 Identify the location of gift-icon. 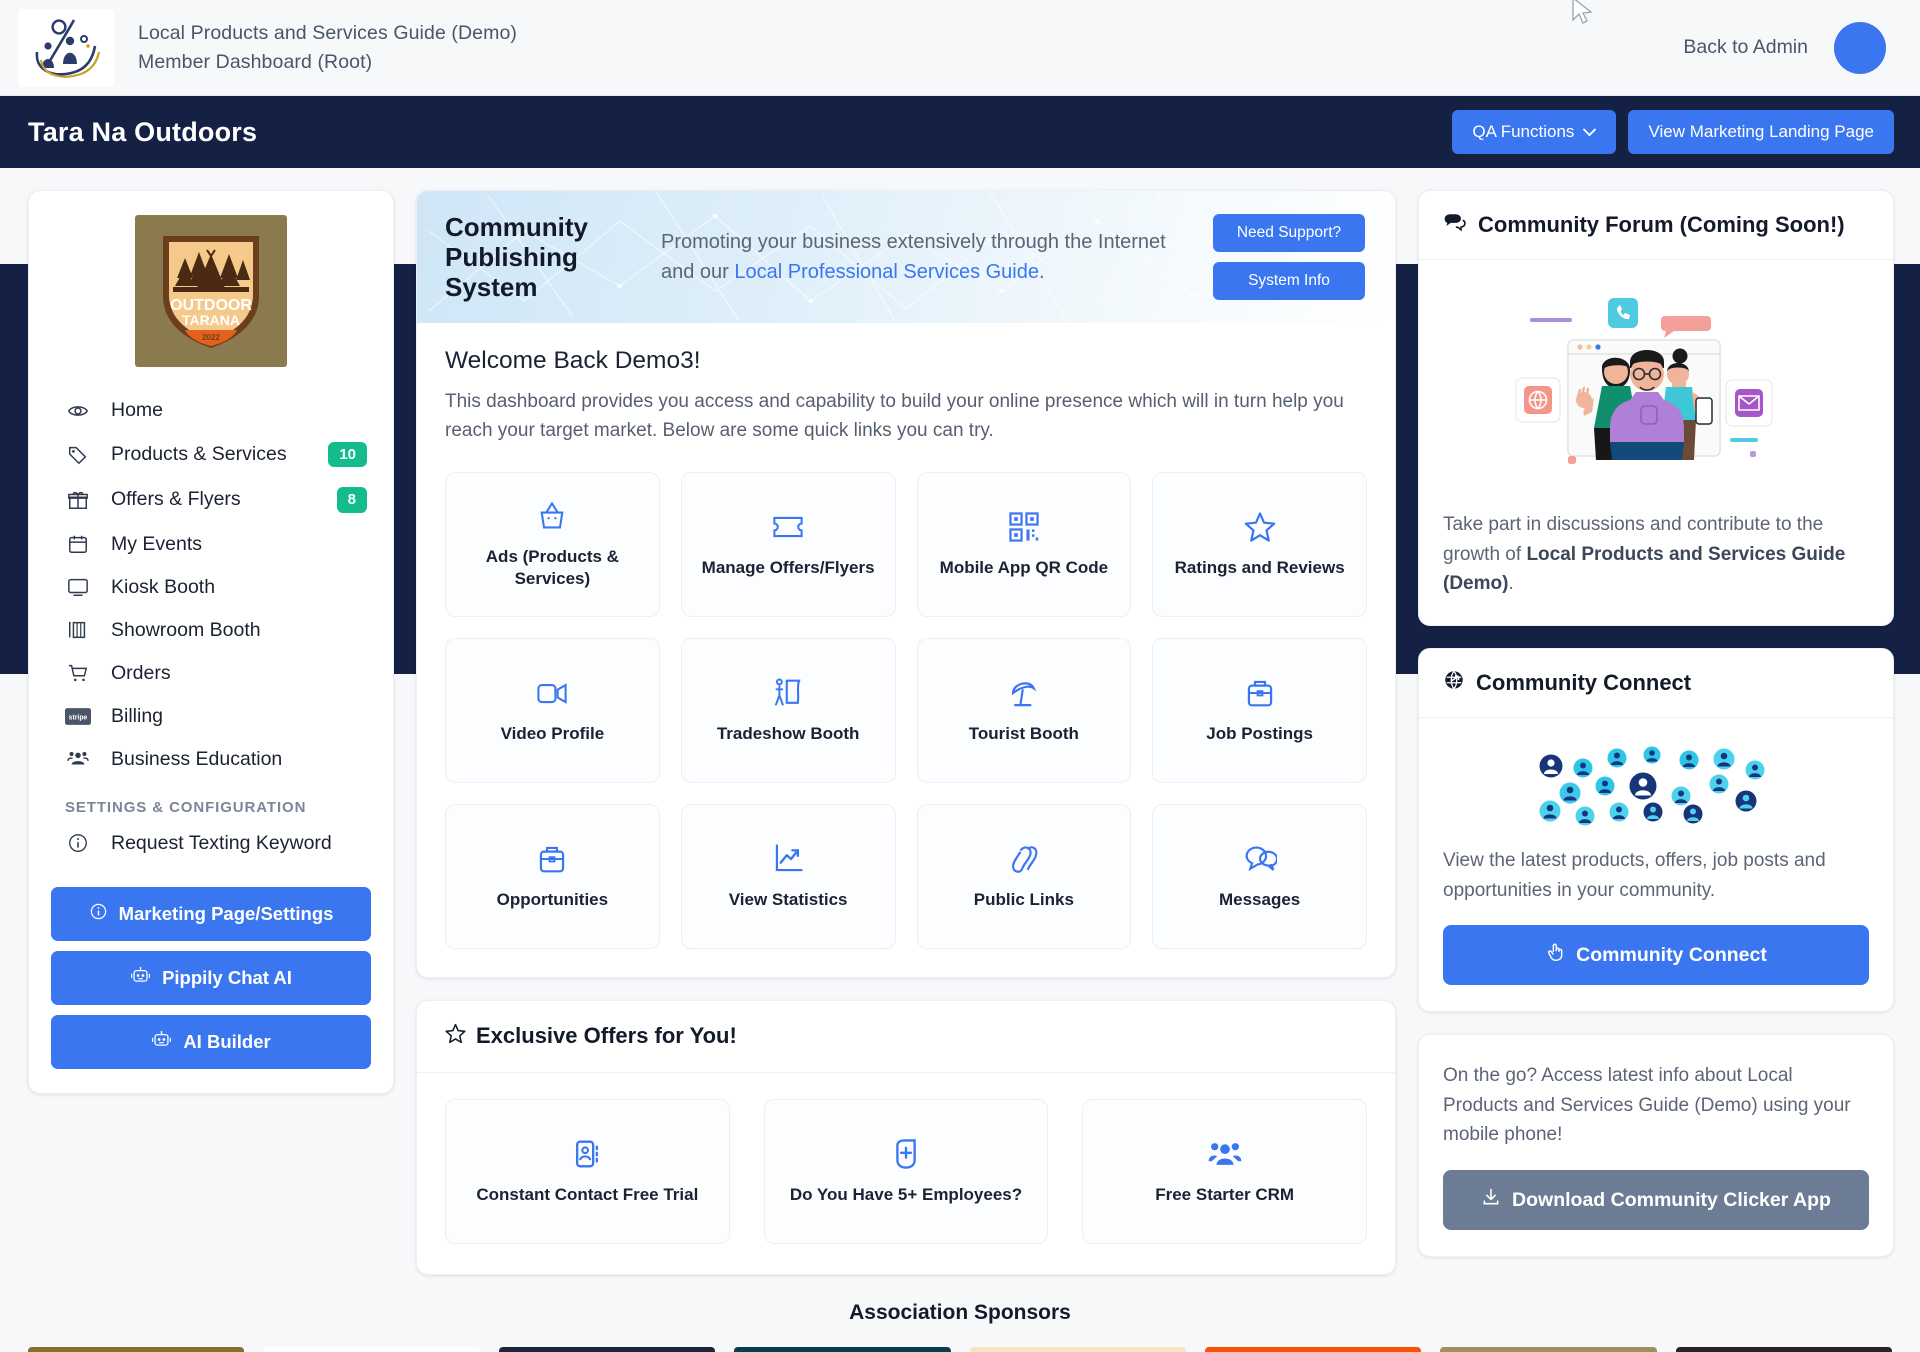
(78, 500).